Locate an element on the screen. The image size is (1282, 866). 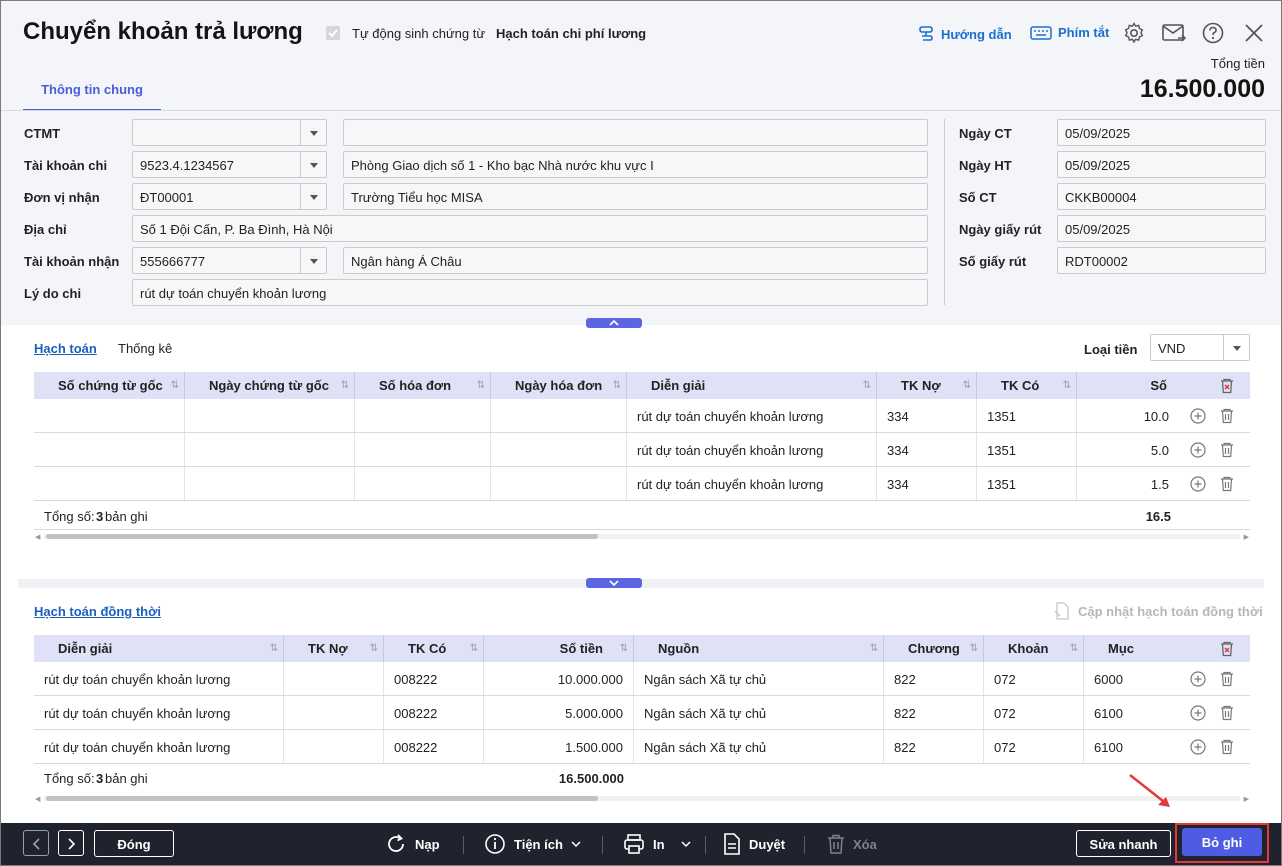
prev-button is located at coordinates (36, 843).